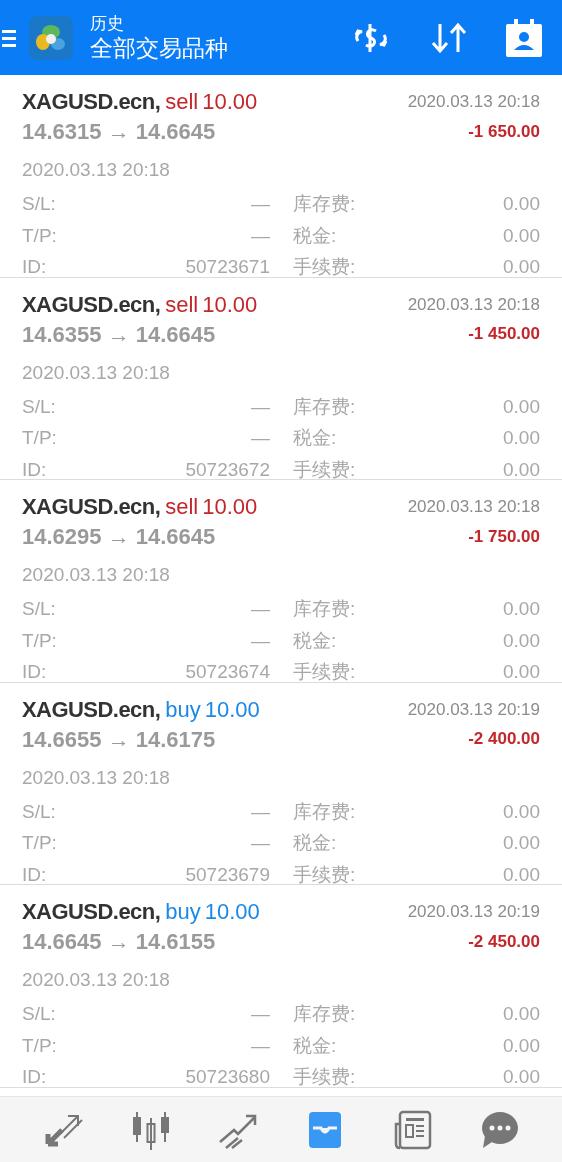  Describe the element at coordinates (504, 334) in the screenshot. I see `profit-text: -1 450.00` at that location.